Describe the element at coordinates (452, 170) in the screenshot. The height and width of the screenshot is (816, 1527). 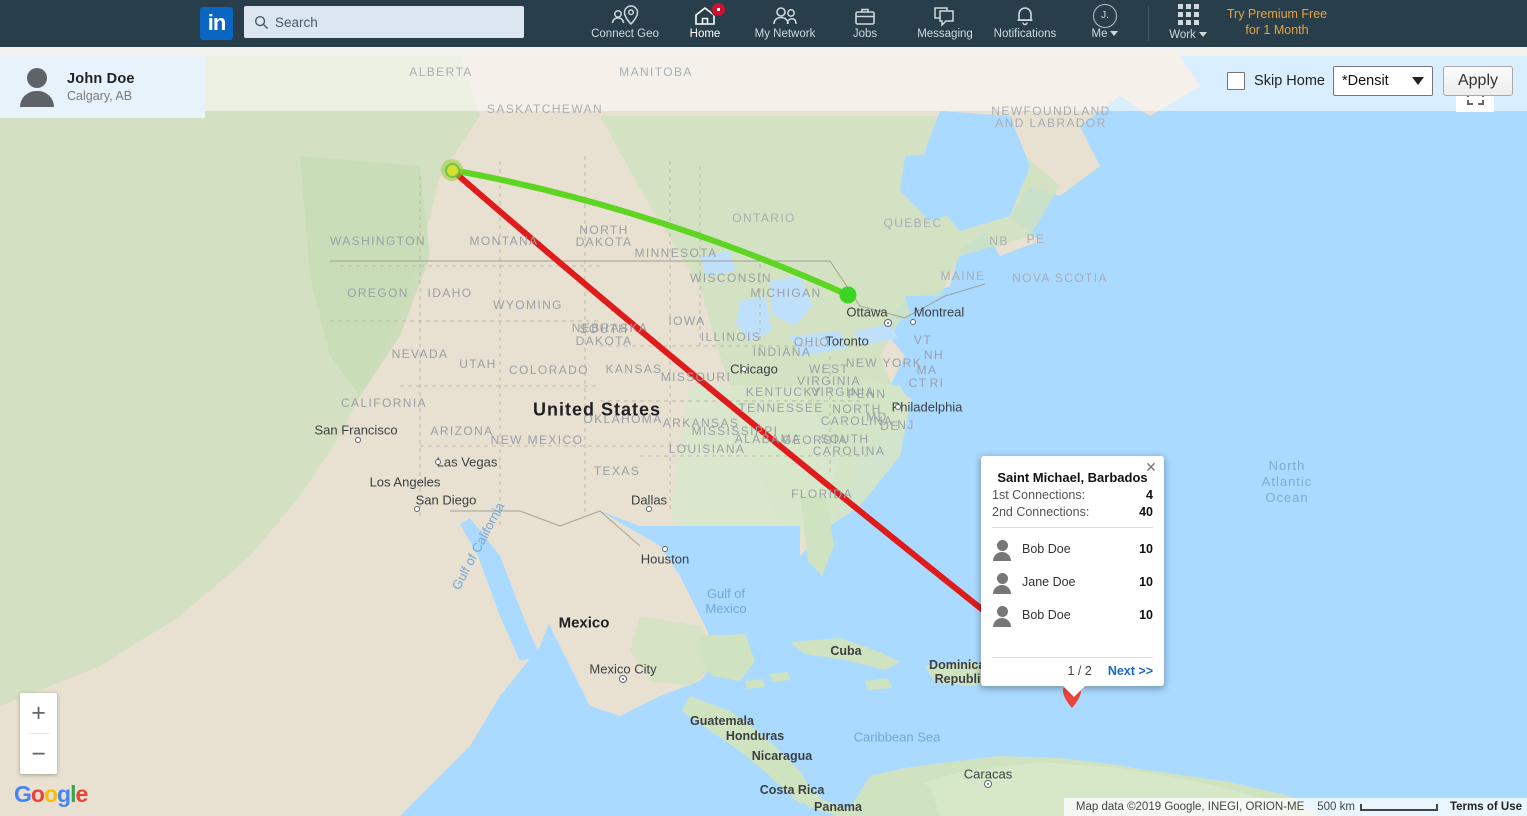
I see `origin-marker-calgary` at that location.